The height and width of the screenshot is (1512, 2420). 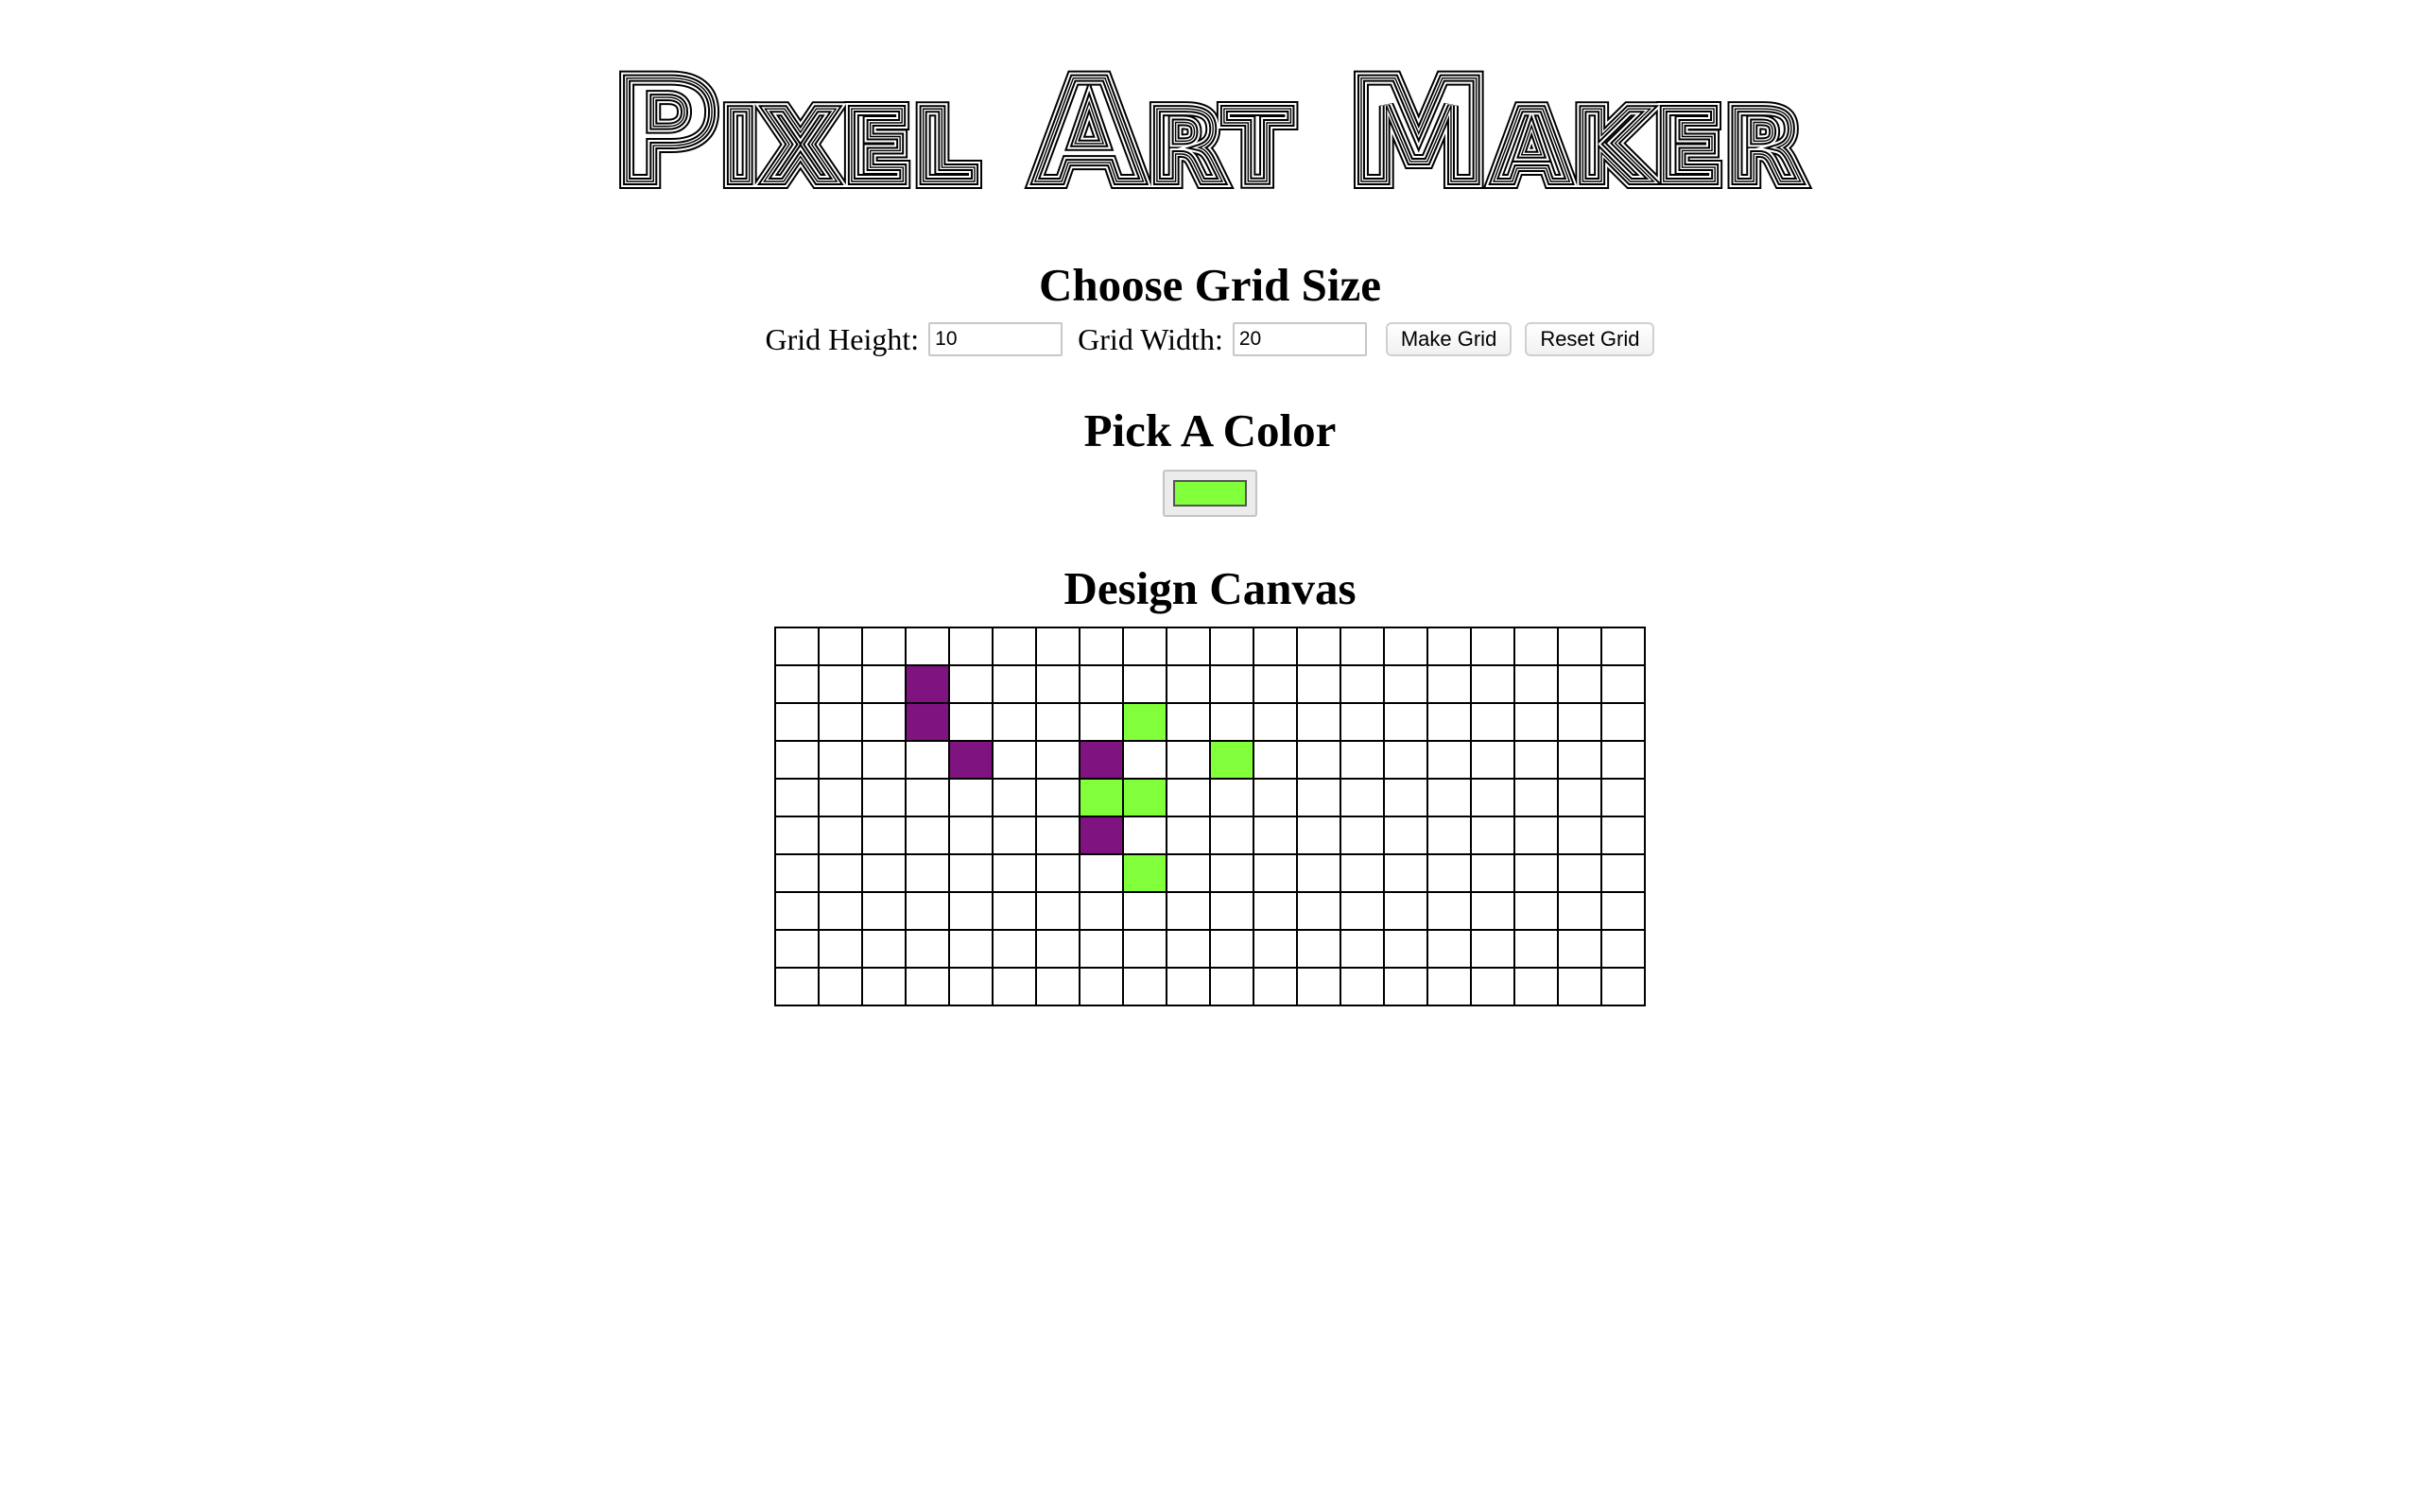 What do you see at coordinates (1448, 339) in the screenshot?
I see `make-grid-button: Make Grid` at bounding box center [1448, 339].